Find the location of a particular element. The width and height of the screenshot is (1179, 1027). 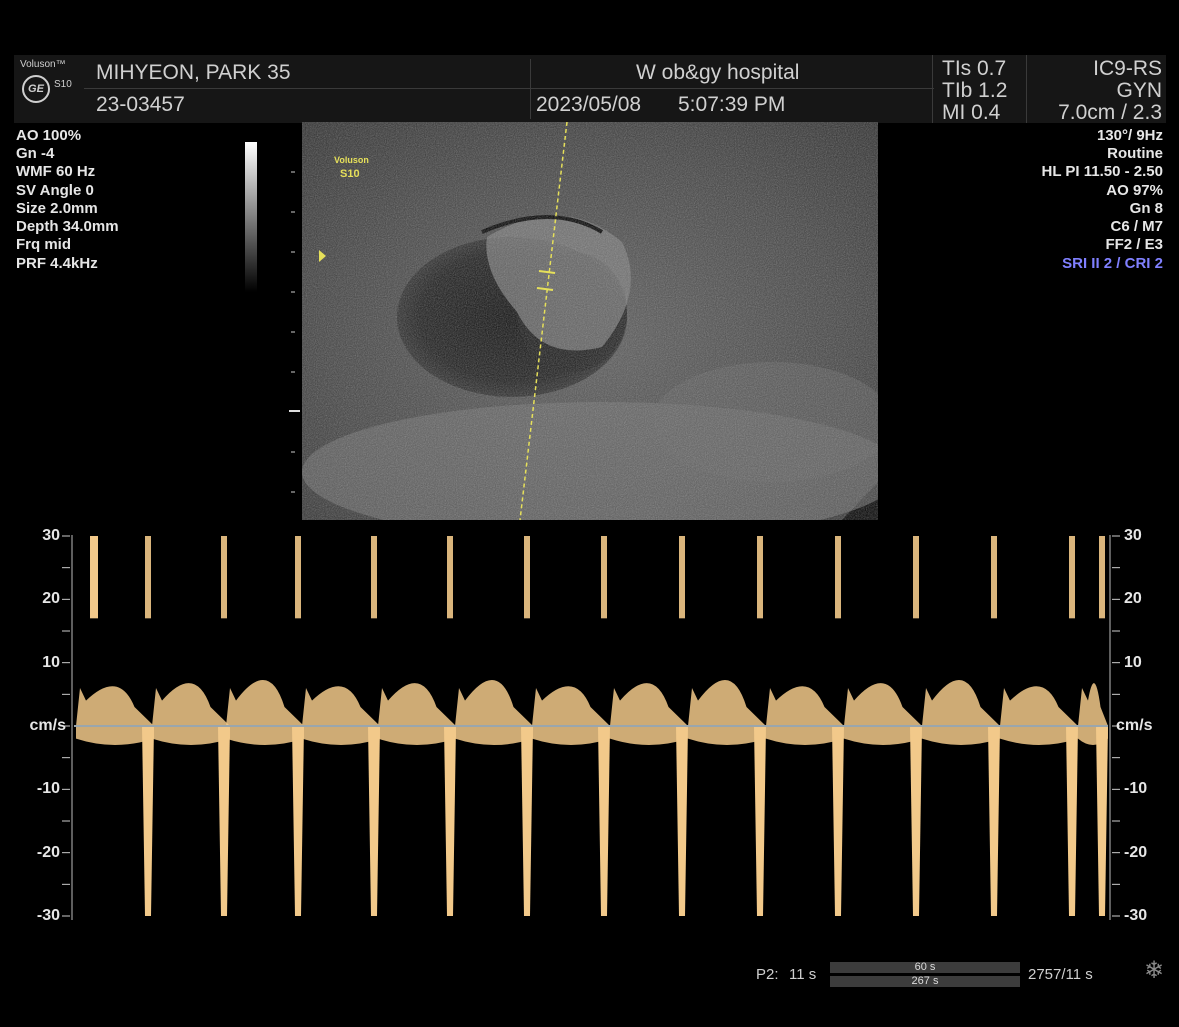

brand-name: Voluson™ is located at coordinates (43, 64).